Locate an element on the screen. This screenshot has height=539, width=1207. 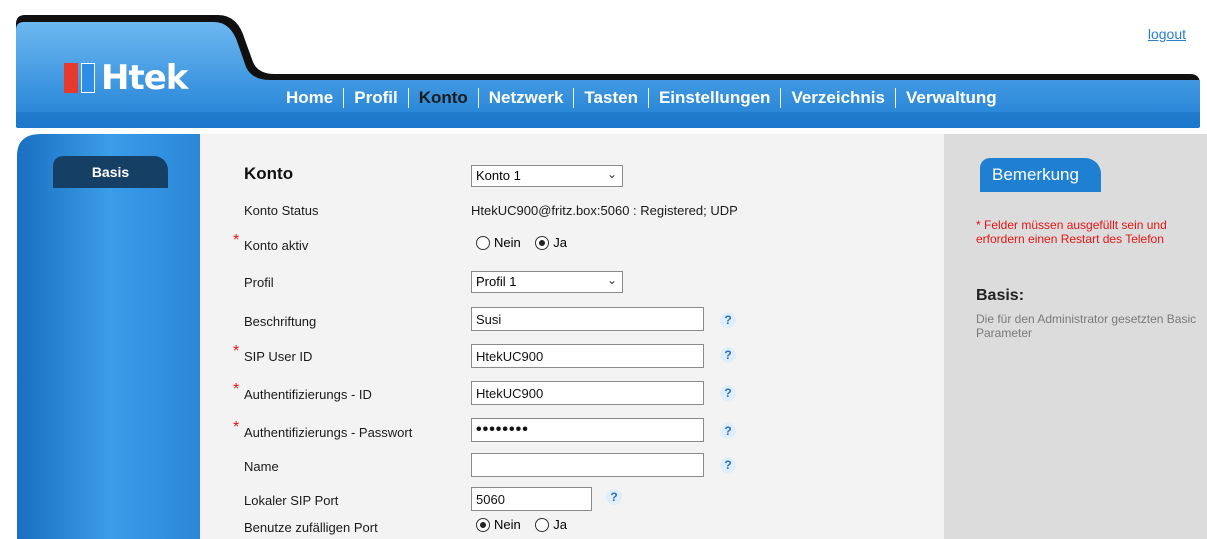
konto-aktiv-radios: Nein Ja is located at coordinates (526, 245).